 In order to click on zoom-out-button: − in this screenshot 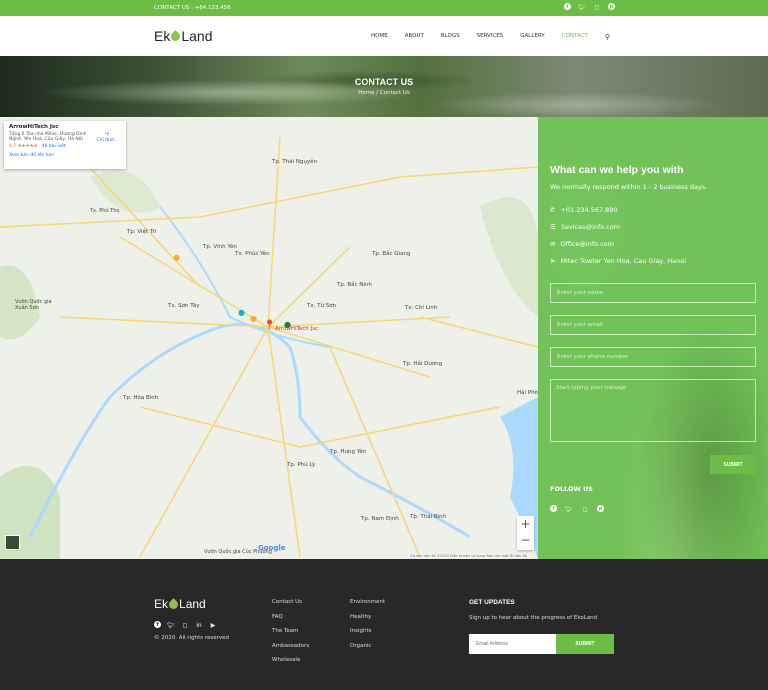, I will do `click(525, 540)`.